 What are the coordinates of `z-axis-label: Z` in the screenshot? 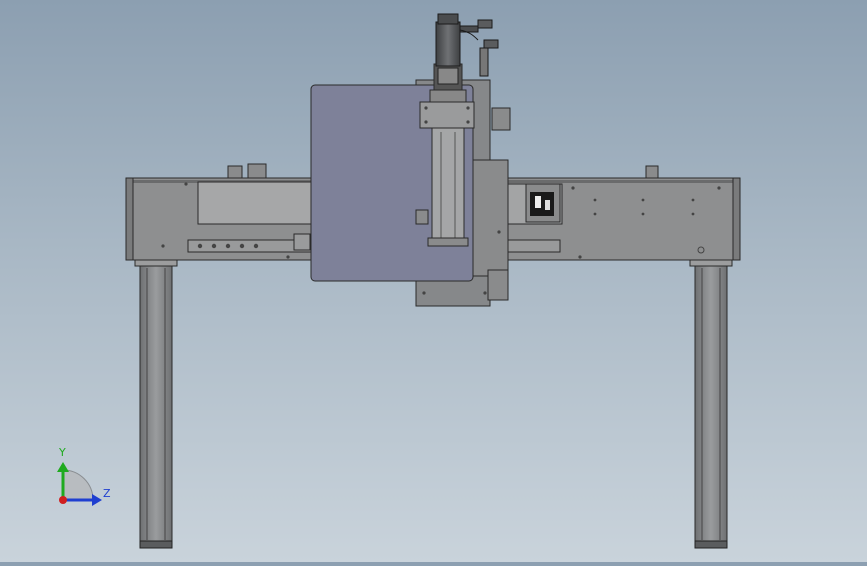 It's located at (107, 493).